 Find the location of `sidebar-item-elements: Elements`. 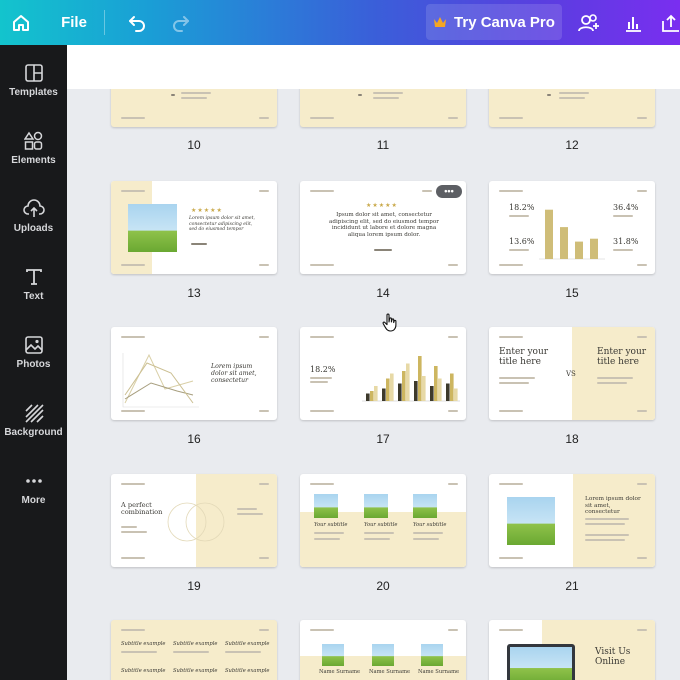

sidebar-item-elements: Elements is located at coordinates (33, 148).